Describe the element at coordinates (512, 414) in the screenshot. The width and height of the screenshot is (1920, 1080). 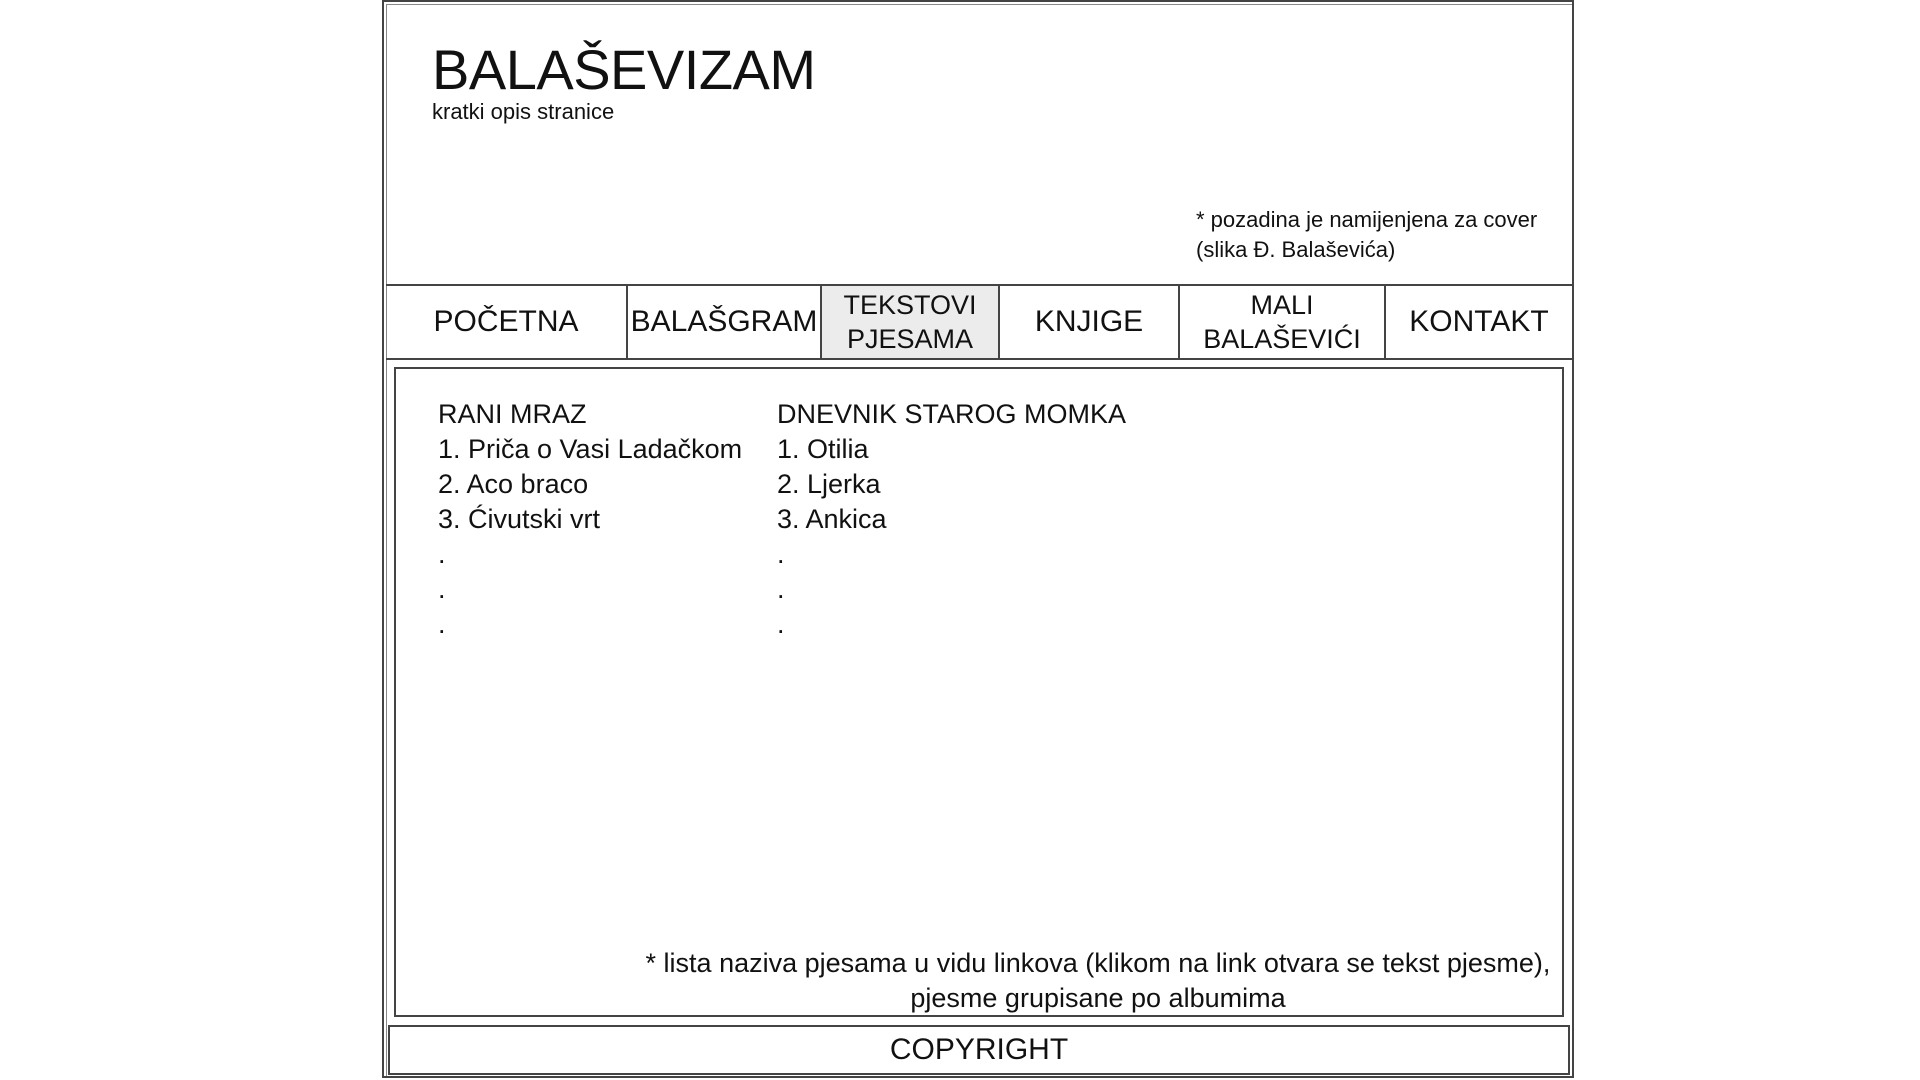
I see `album-title: RANI MRAZ` at that location.